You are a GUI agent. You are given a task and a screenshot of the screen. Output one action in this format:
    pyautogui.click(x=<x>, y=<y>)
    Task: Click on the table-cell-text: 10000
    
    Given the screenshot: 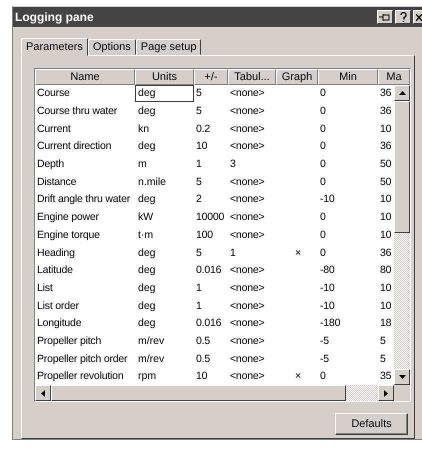 What is the action you would take?
    pyautogui.click(x=210, y=218)
    